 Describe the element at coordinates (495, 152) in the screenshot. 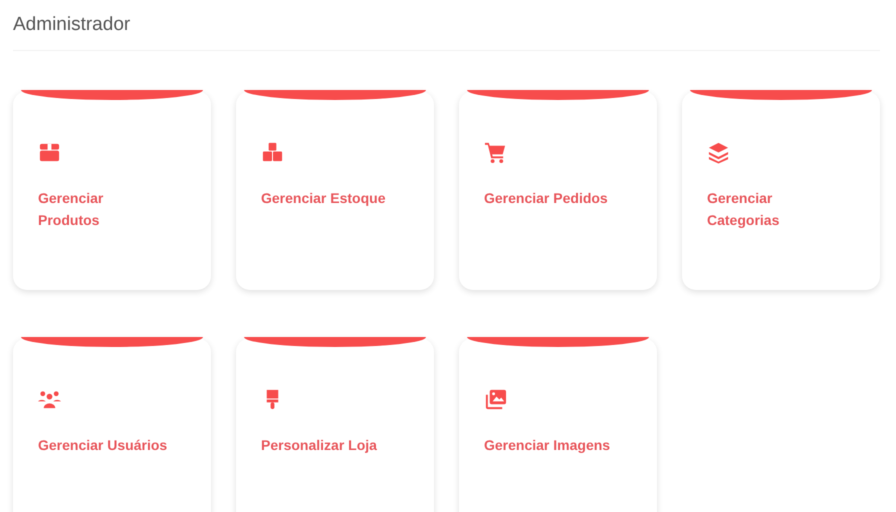

I see `cart-icon` at that location.